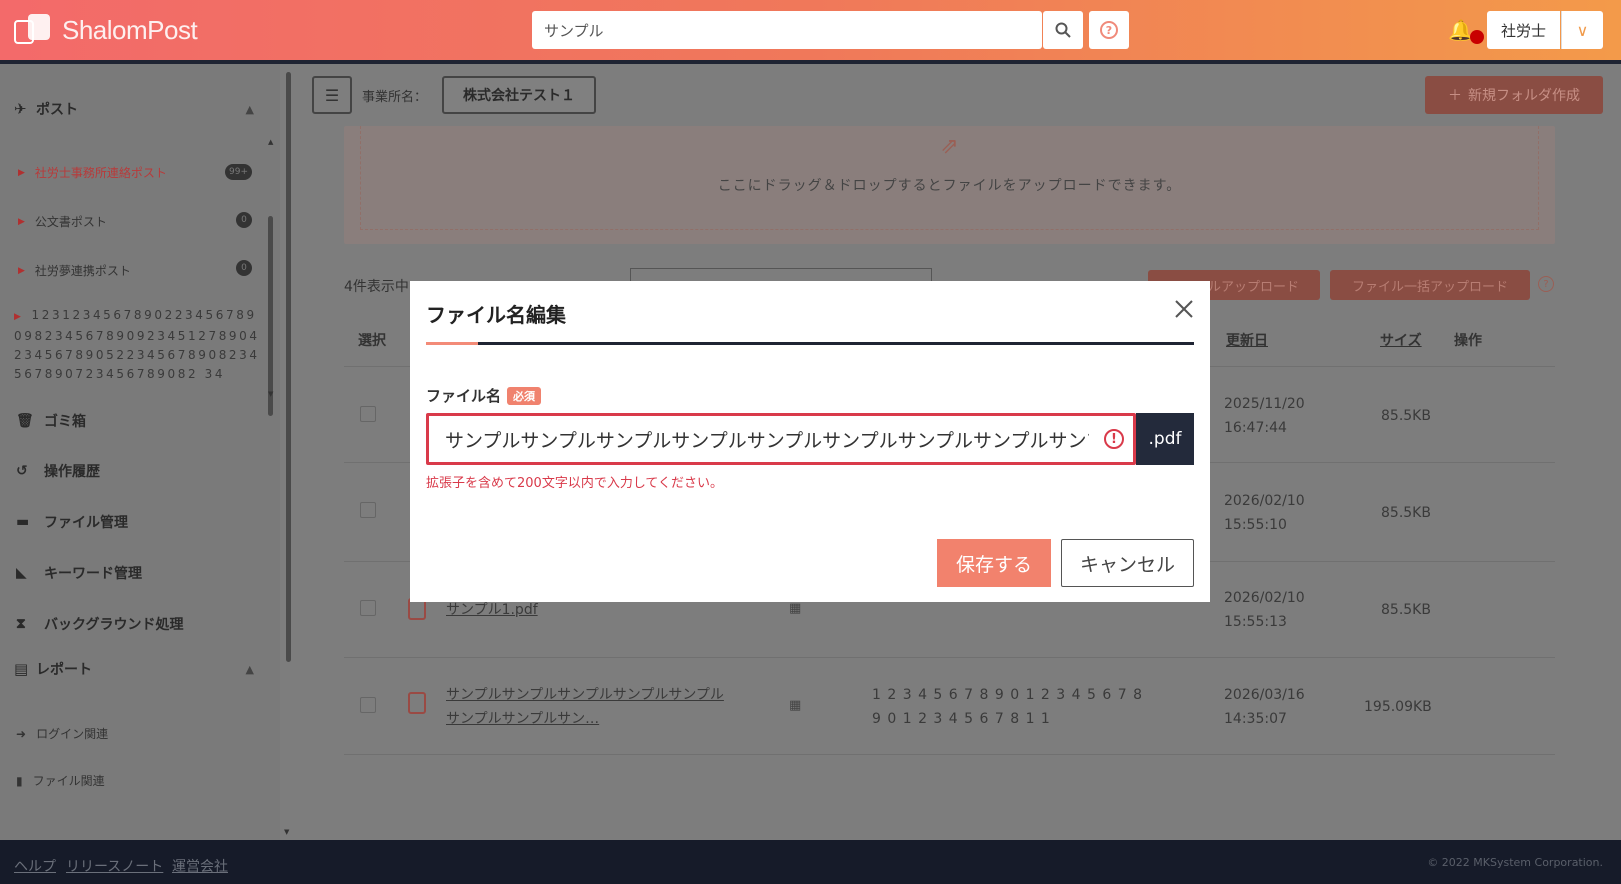  Describe the element at coordinates (140, 669) in the screenshot. I see `sidebar-section-report: ▤ レポート ▲` at that location.